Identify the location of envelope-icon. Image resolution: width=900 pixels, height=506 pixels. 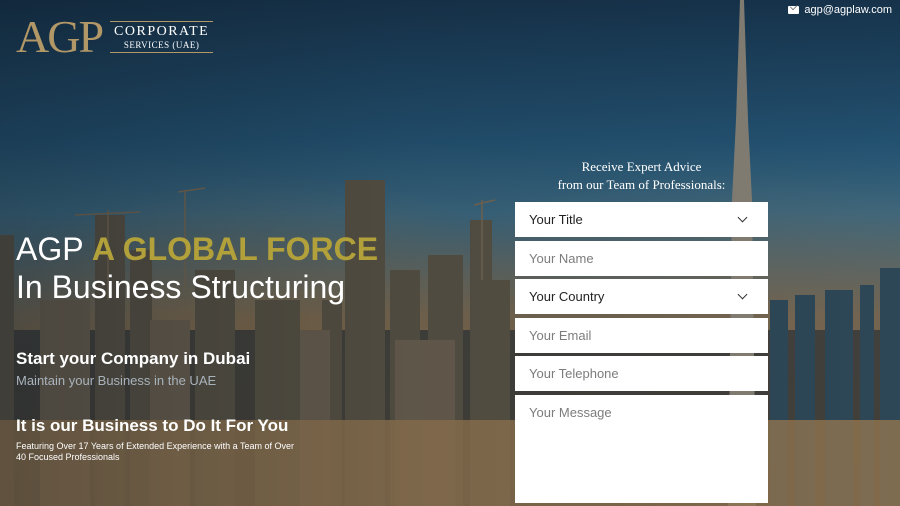
(794, 10).